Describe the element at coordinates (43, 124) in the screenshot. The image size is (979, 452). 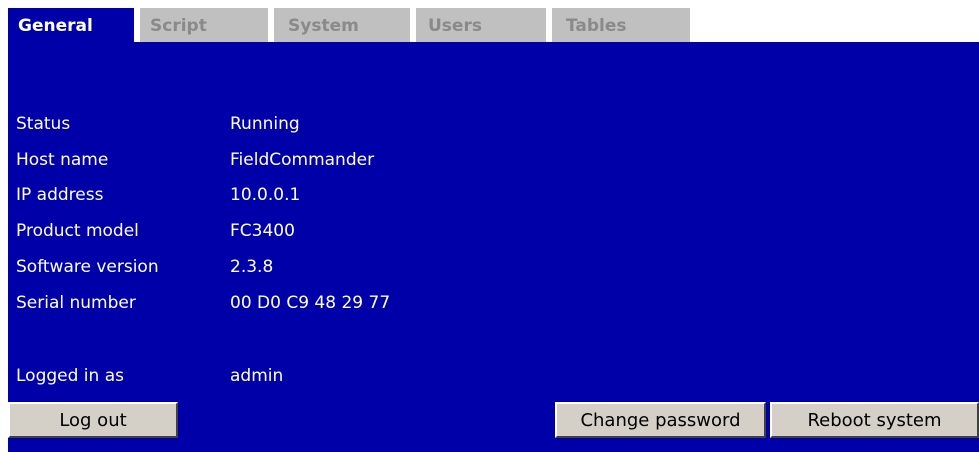
I see `info-label: Status` at that location.